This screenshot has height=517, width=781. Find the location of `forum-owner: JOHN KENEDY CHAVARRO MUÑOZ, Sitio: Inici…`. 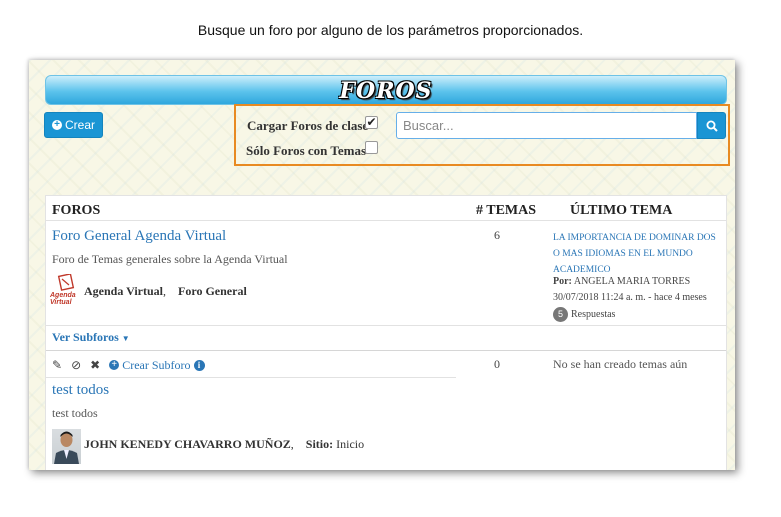

forum-owner: JOHN KENEDY CHAVARRO MUÑOZ, Sitio: Inici… is located at coordinates (224, 444).